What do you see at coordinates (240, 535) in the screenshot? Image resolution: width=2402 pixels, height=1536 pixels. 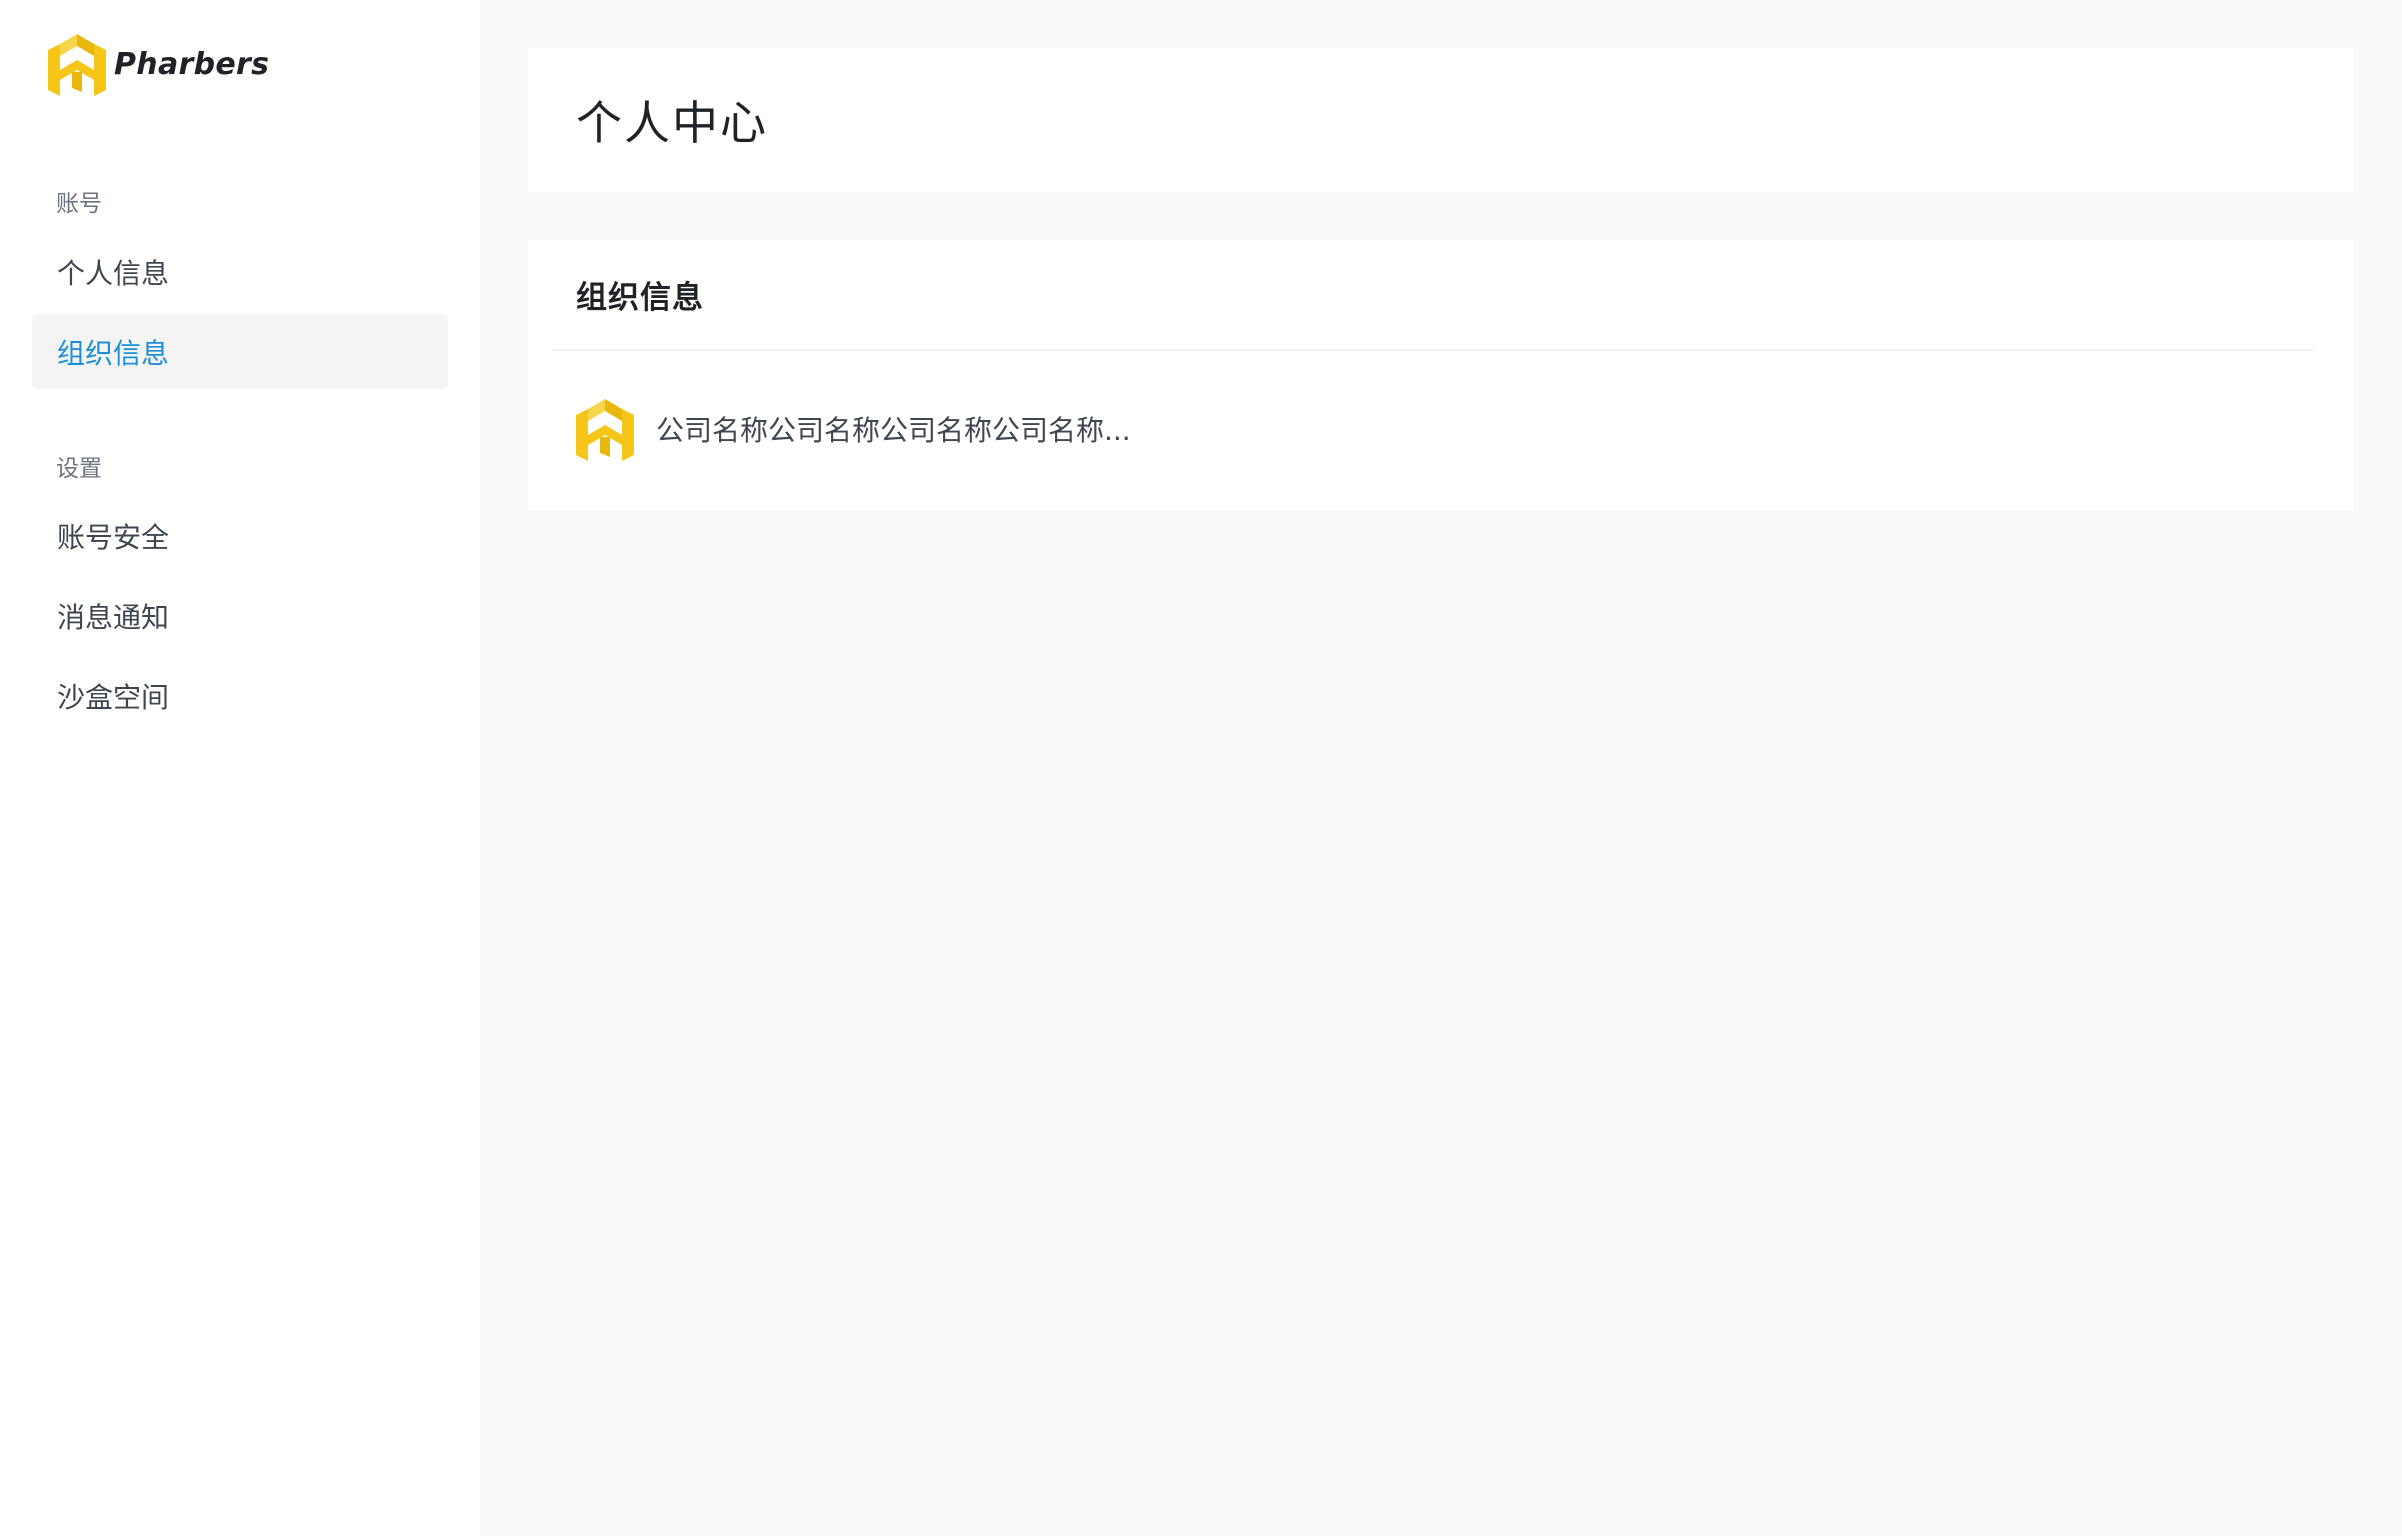 I see `sidebar-item-account-security: 账号安全` at bounding box center [240, 535].